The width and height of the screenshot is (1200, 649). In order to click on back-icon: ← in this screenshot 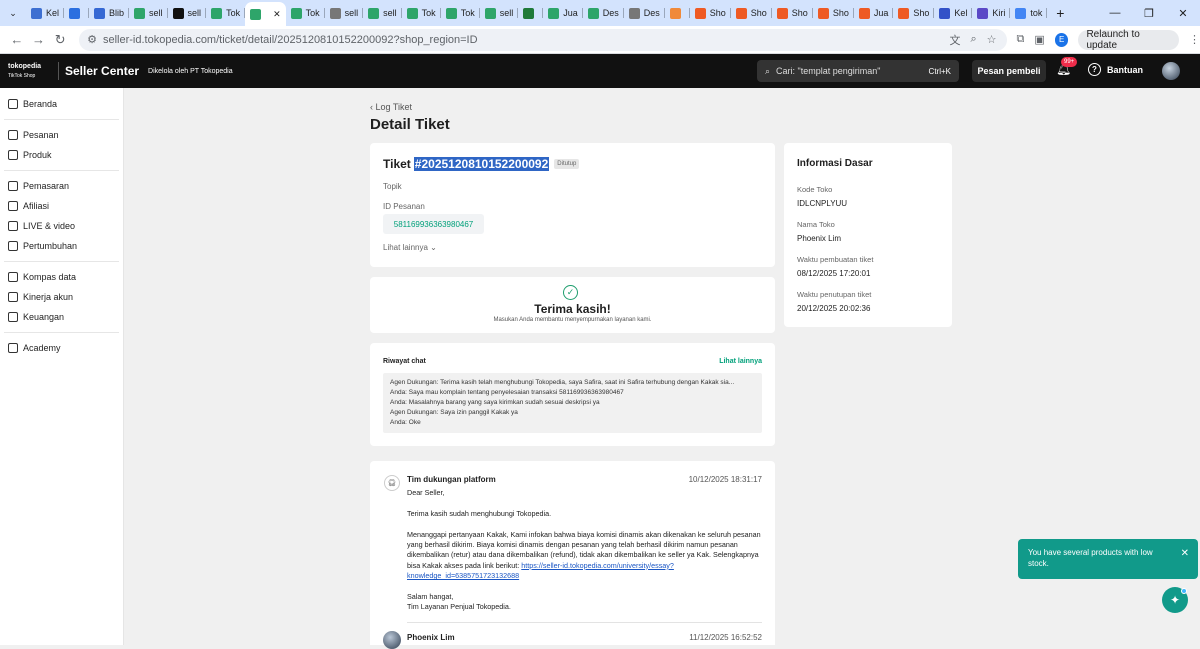, I will do `click(17, 39)`.